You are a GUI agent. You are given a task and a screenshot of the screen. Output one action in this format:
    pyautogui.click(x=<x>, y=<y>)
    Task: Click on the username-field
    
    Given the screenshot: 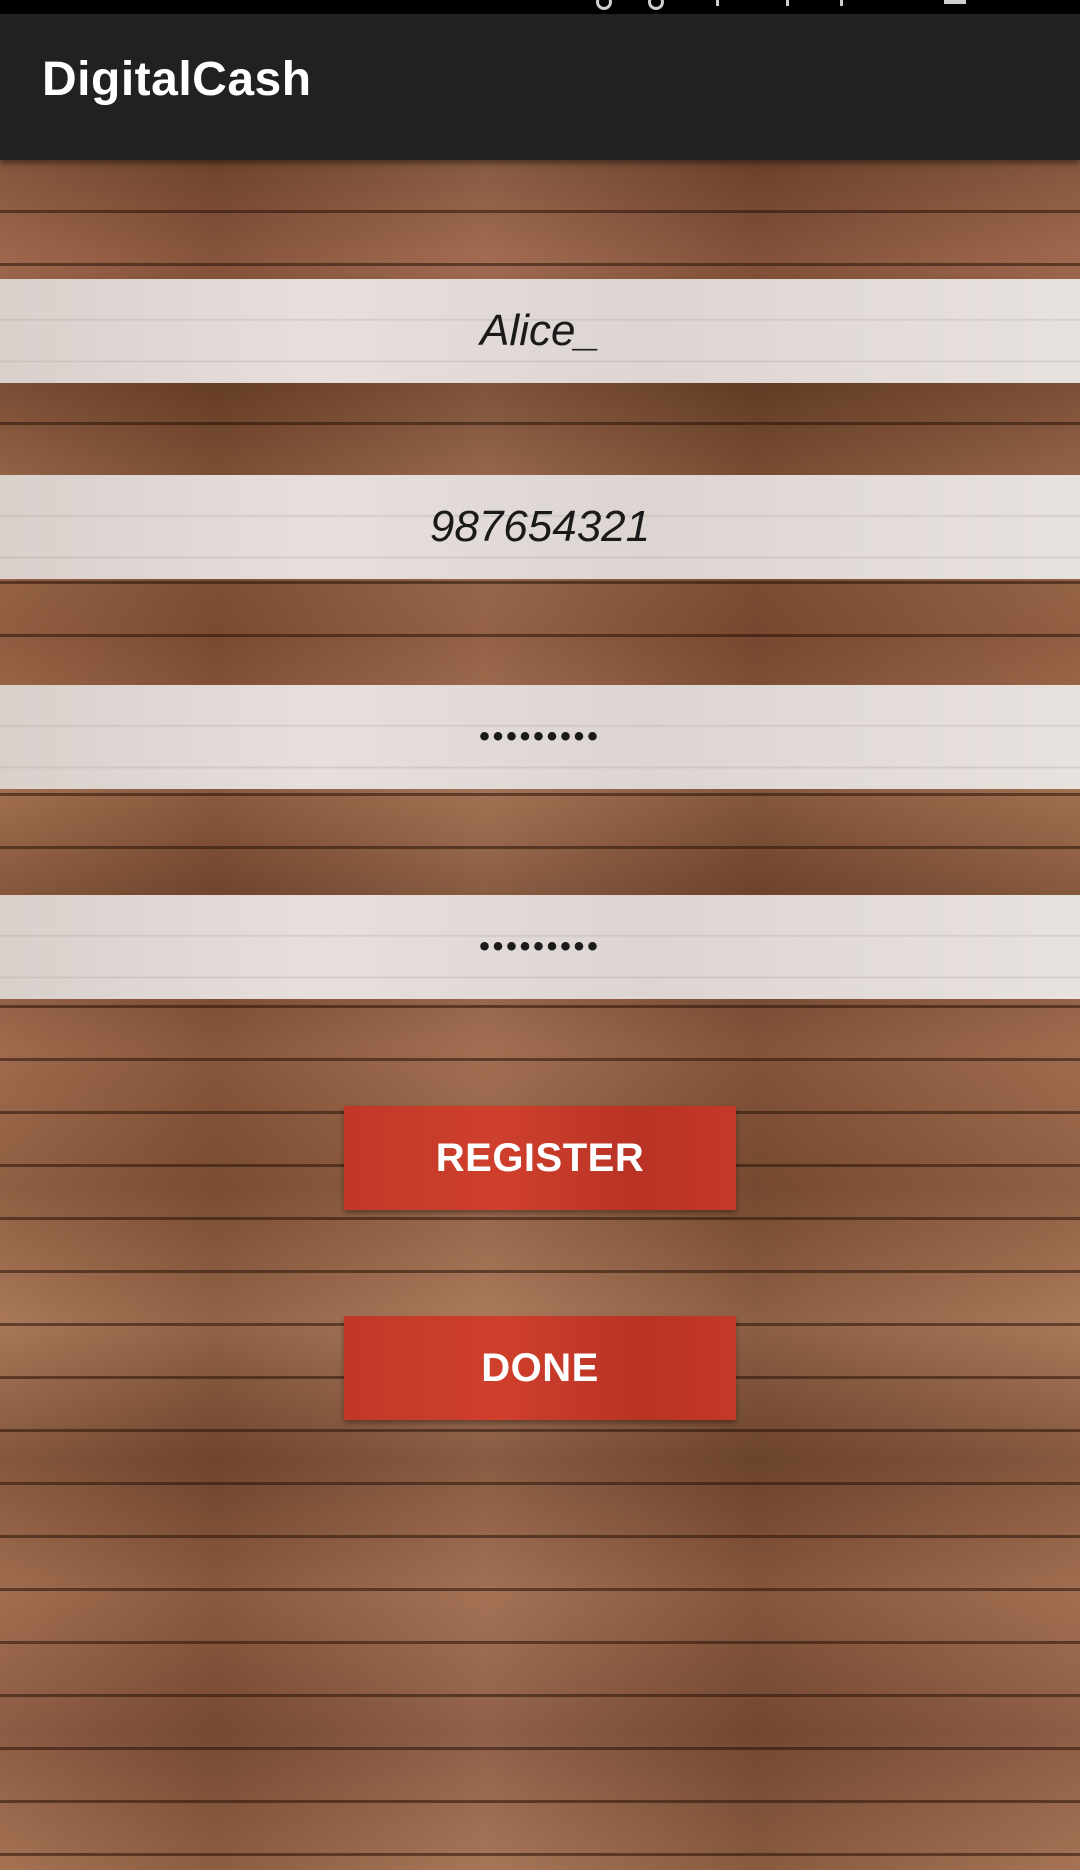 What is the action you would take?
    pyautogui.click(x=540, y=331)
    